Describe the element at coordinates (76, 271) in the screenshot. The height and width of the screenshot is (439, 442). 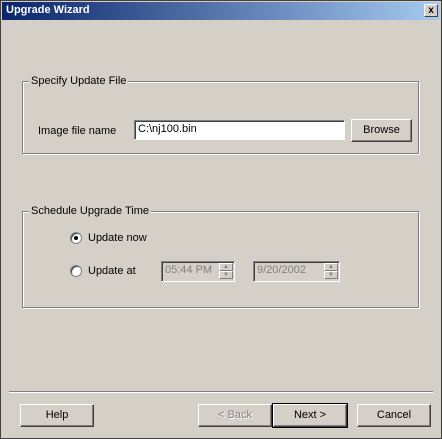
I see `update-at-radio` at that location.